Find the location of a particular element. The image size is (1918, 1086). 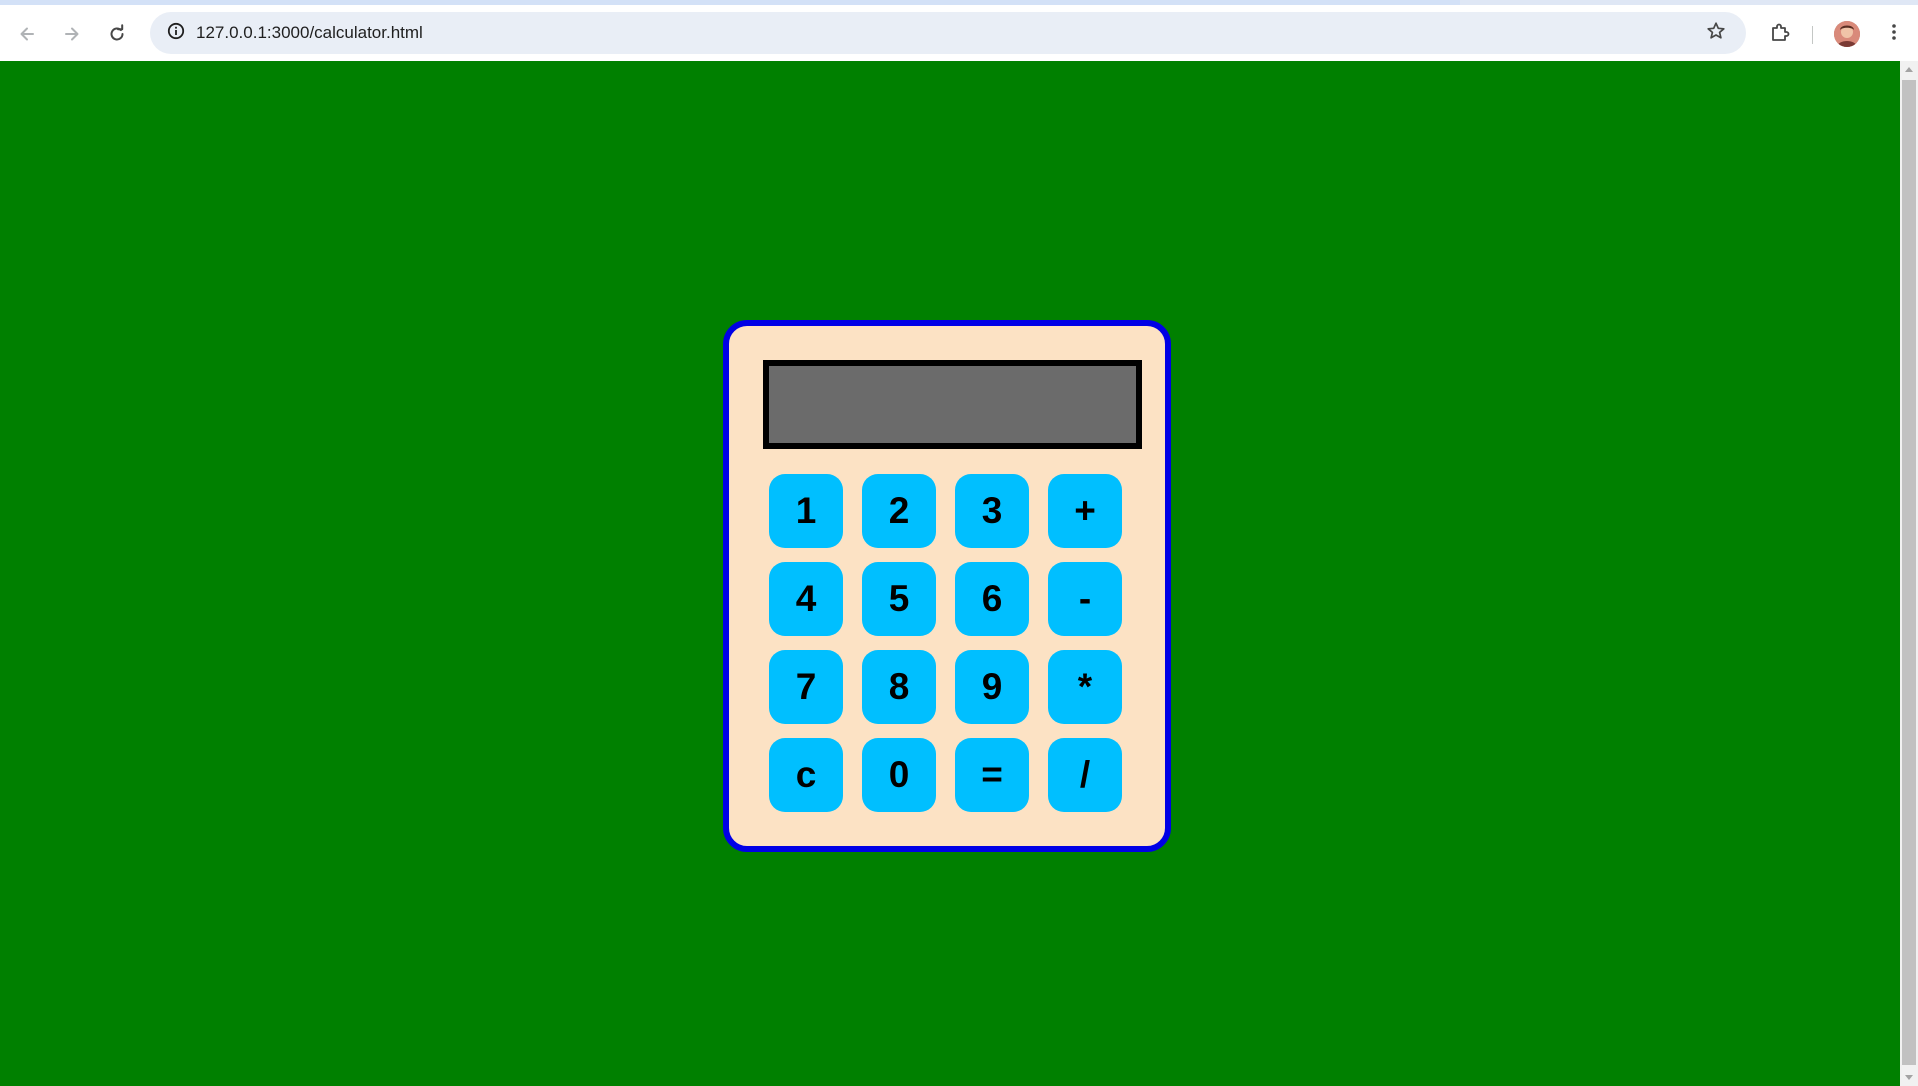

reload-icon is located at coordinates (117, 34).